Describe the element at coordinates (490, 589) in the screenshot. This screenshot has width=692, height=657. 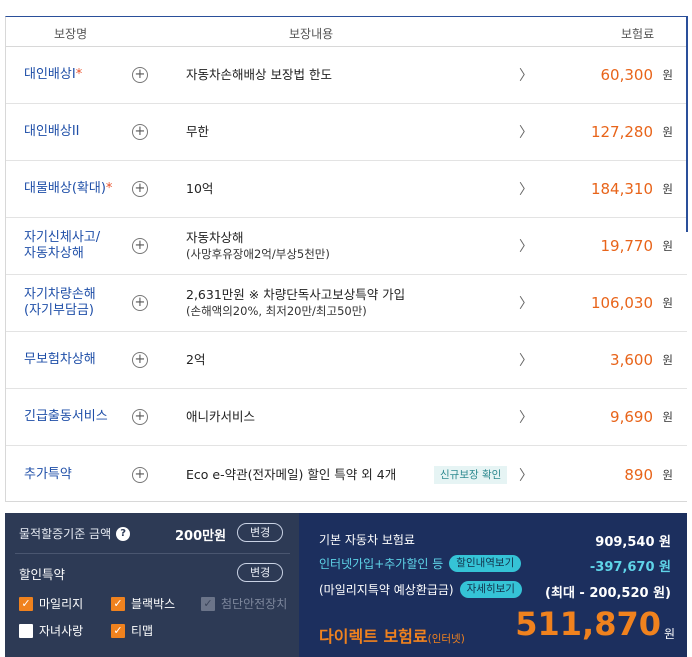
I see `mileage-detail-button: 자세히보기` at that location.